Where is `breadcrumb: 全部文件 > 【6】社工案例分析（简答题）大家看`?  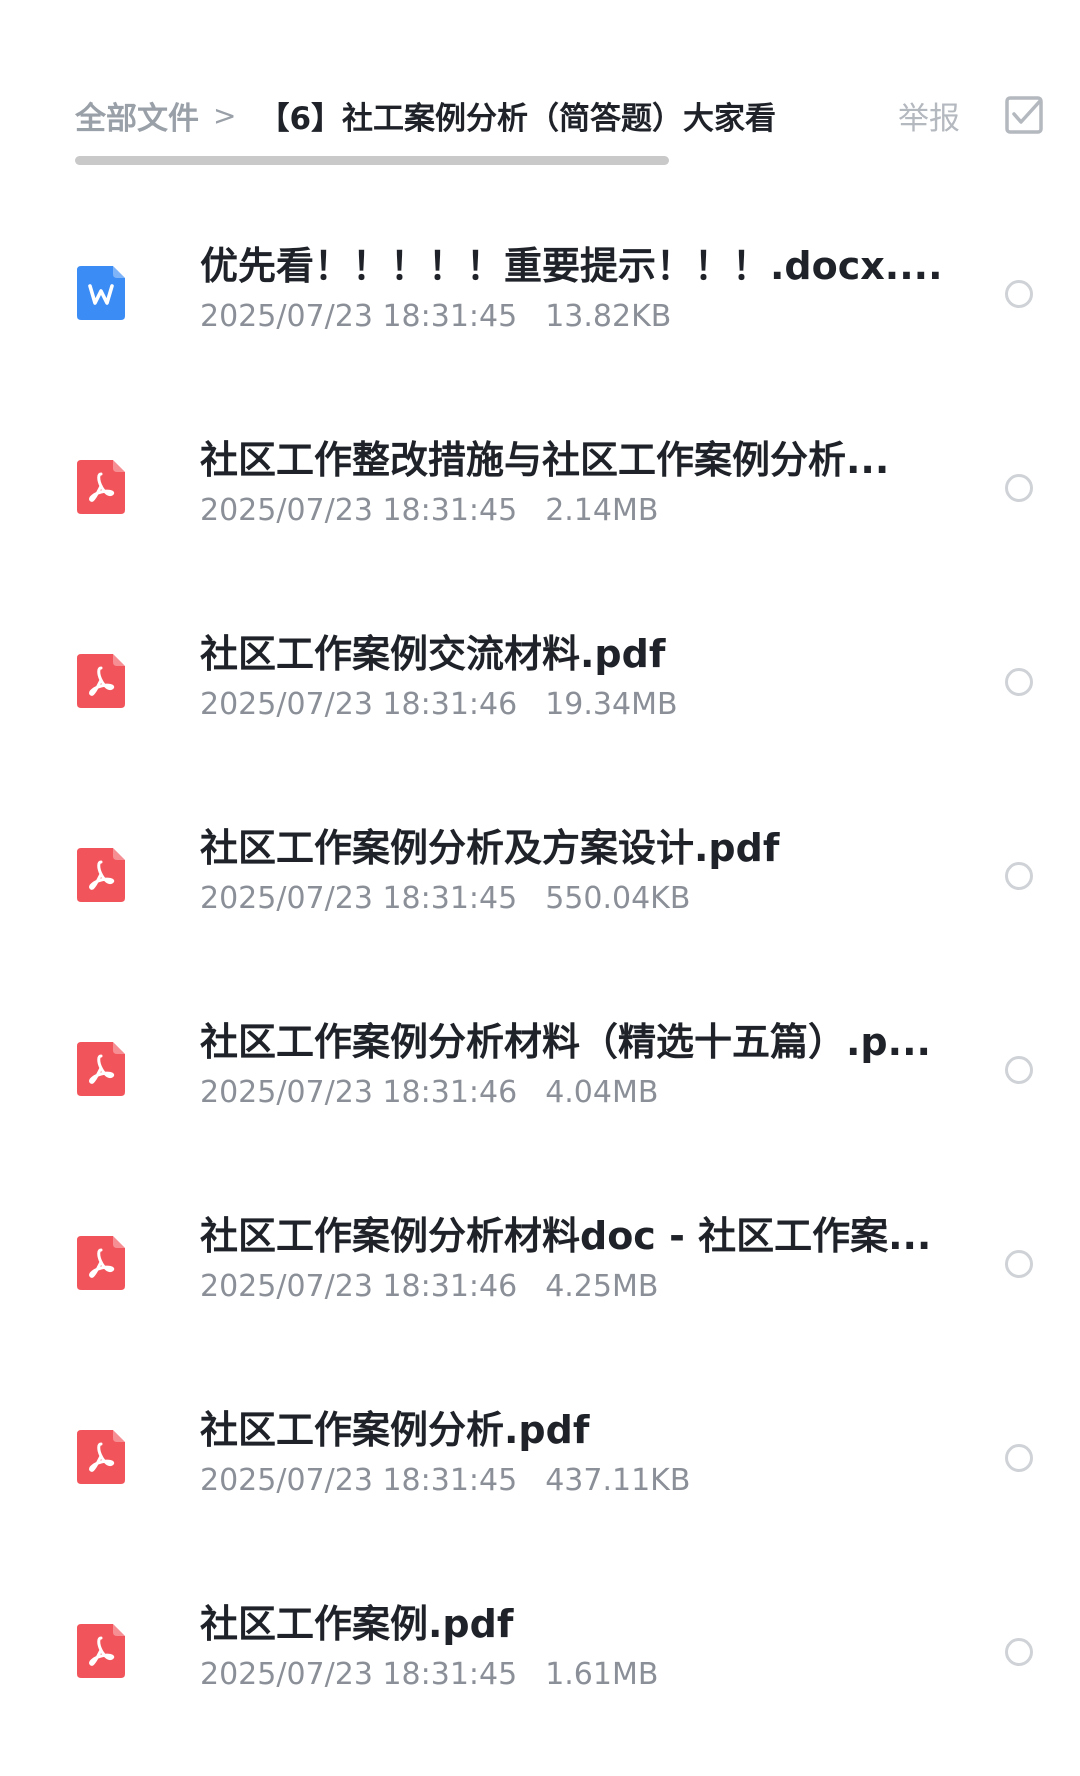 breadcrumb: 全部文件 > 【6】社工案例分析（简答题）大家看 is located at coordinates (425, 115).